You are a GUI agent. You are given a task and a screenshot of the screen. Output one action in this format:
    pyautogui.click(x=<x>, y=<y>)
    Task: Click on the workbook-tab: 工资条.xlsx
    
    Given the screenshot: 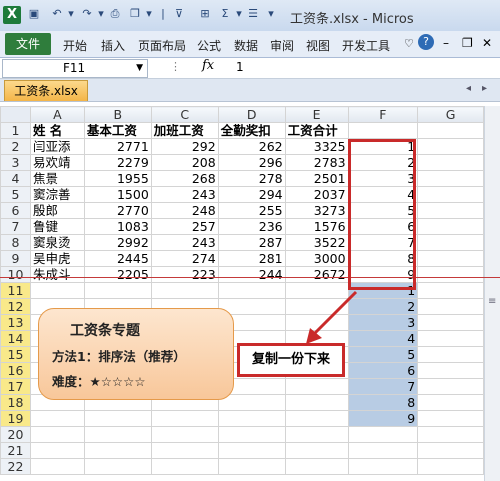 What is the action you would take?
    pyautogui.click(x=46, y=90)
    